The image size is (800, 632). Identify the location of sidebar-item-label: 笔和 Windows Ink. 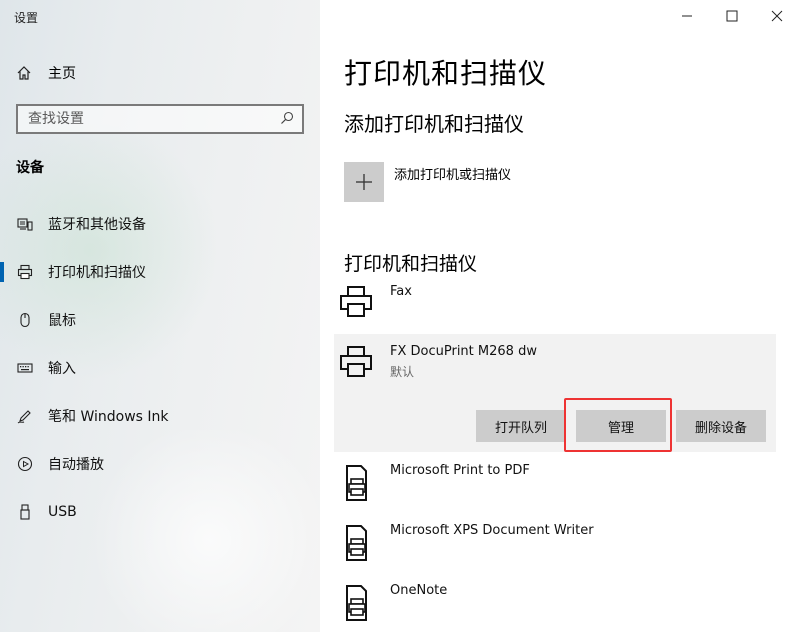
(108, 417).